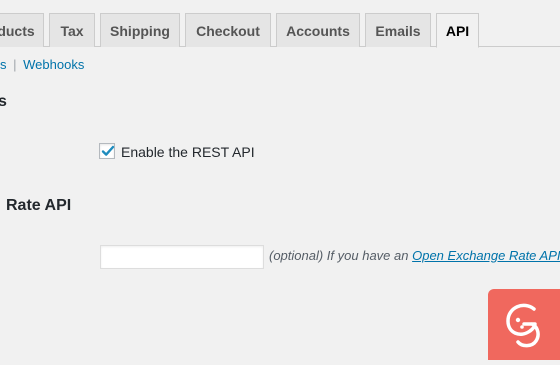  Describe the element at coordinates (39, 205) in the screenshot. I see `section-heading-rate-api: Rate API` at that location.